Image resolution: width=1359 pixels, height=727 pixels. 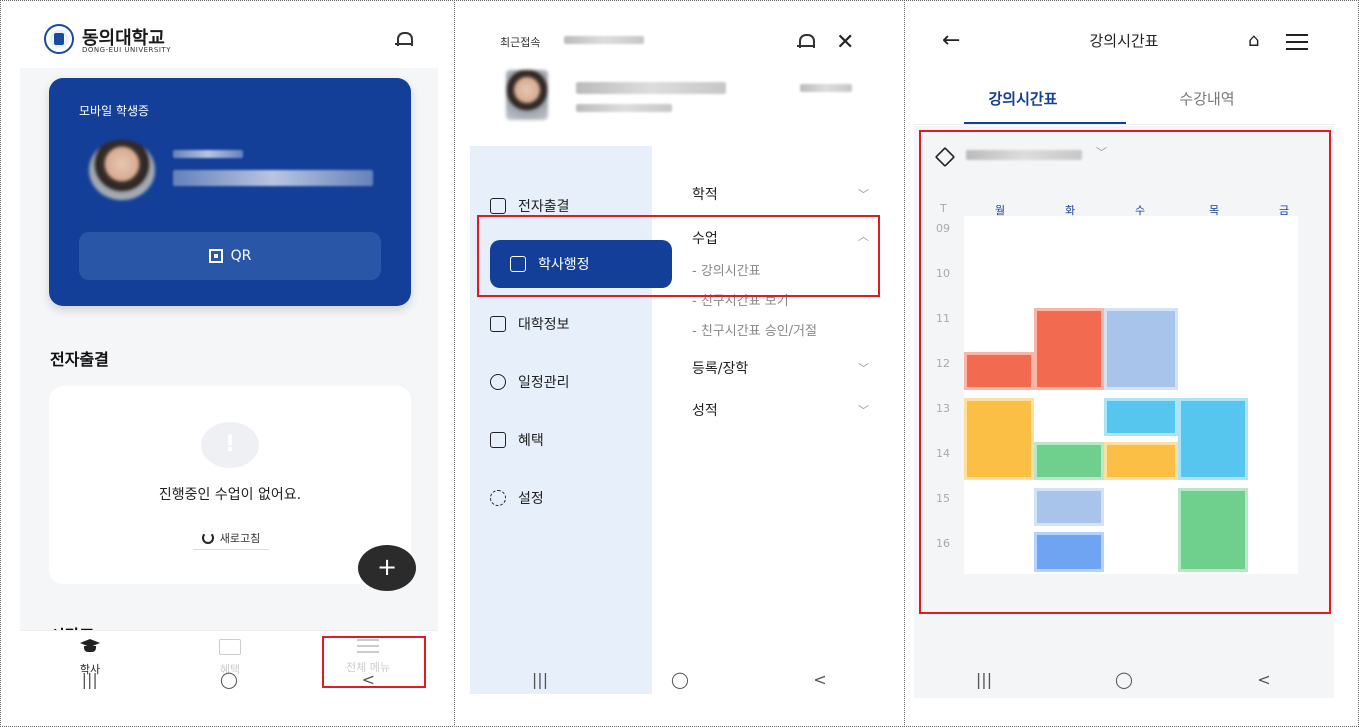 What do you see at coordinates (544, 383) in the screenshot?
I see `side-item-label: 일정관리` at bounding box center [544, 383].